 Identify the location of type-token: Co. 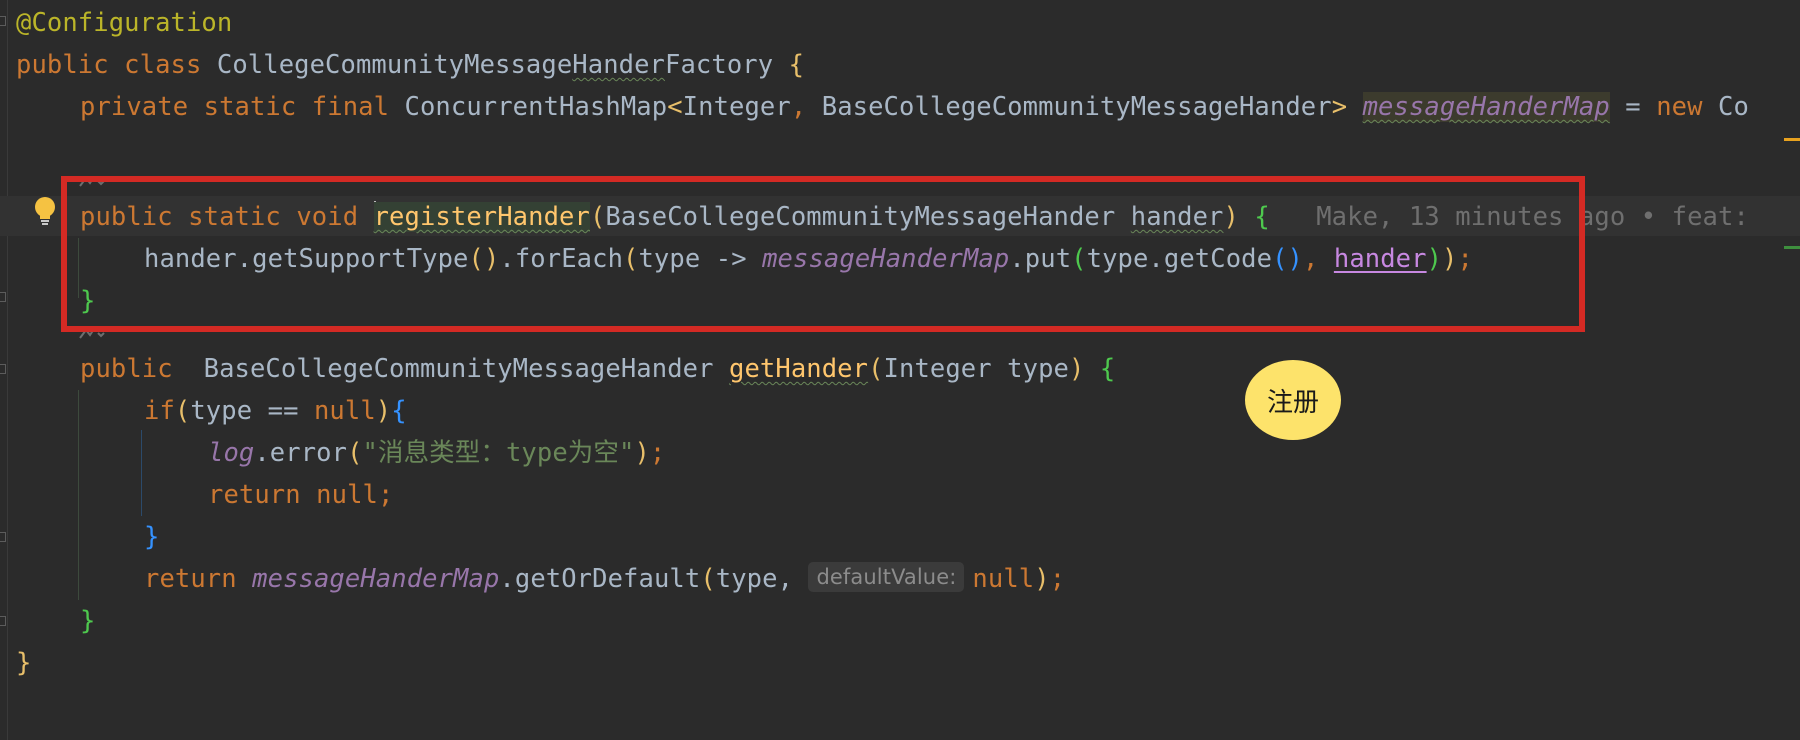
(1733, 107).